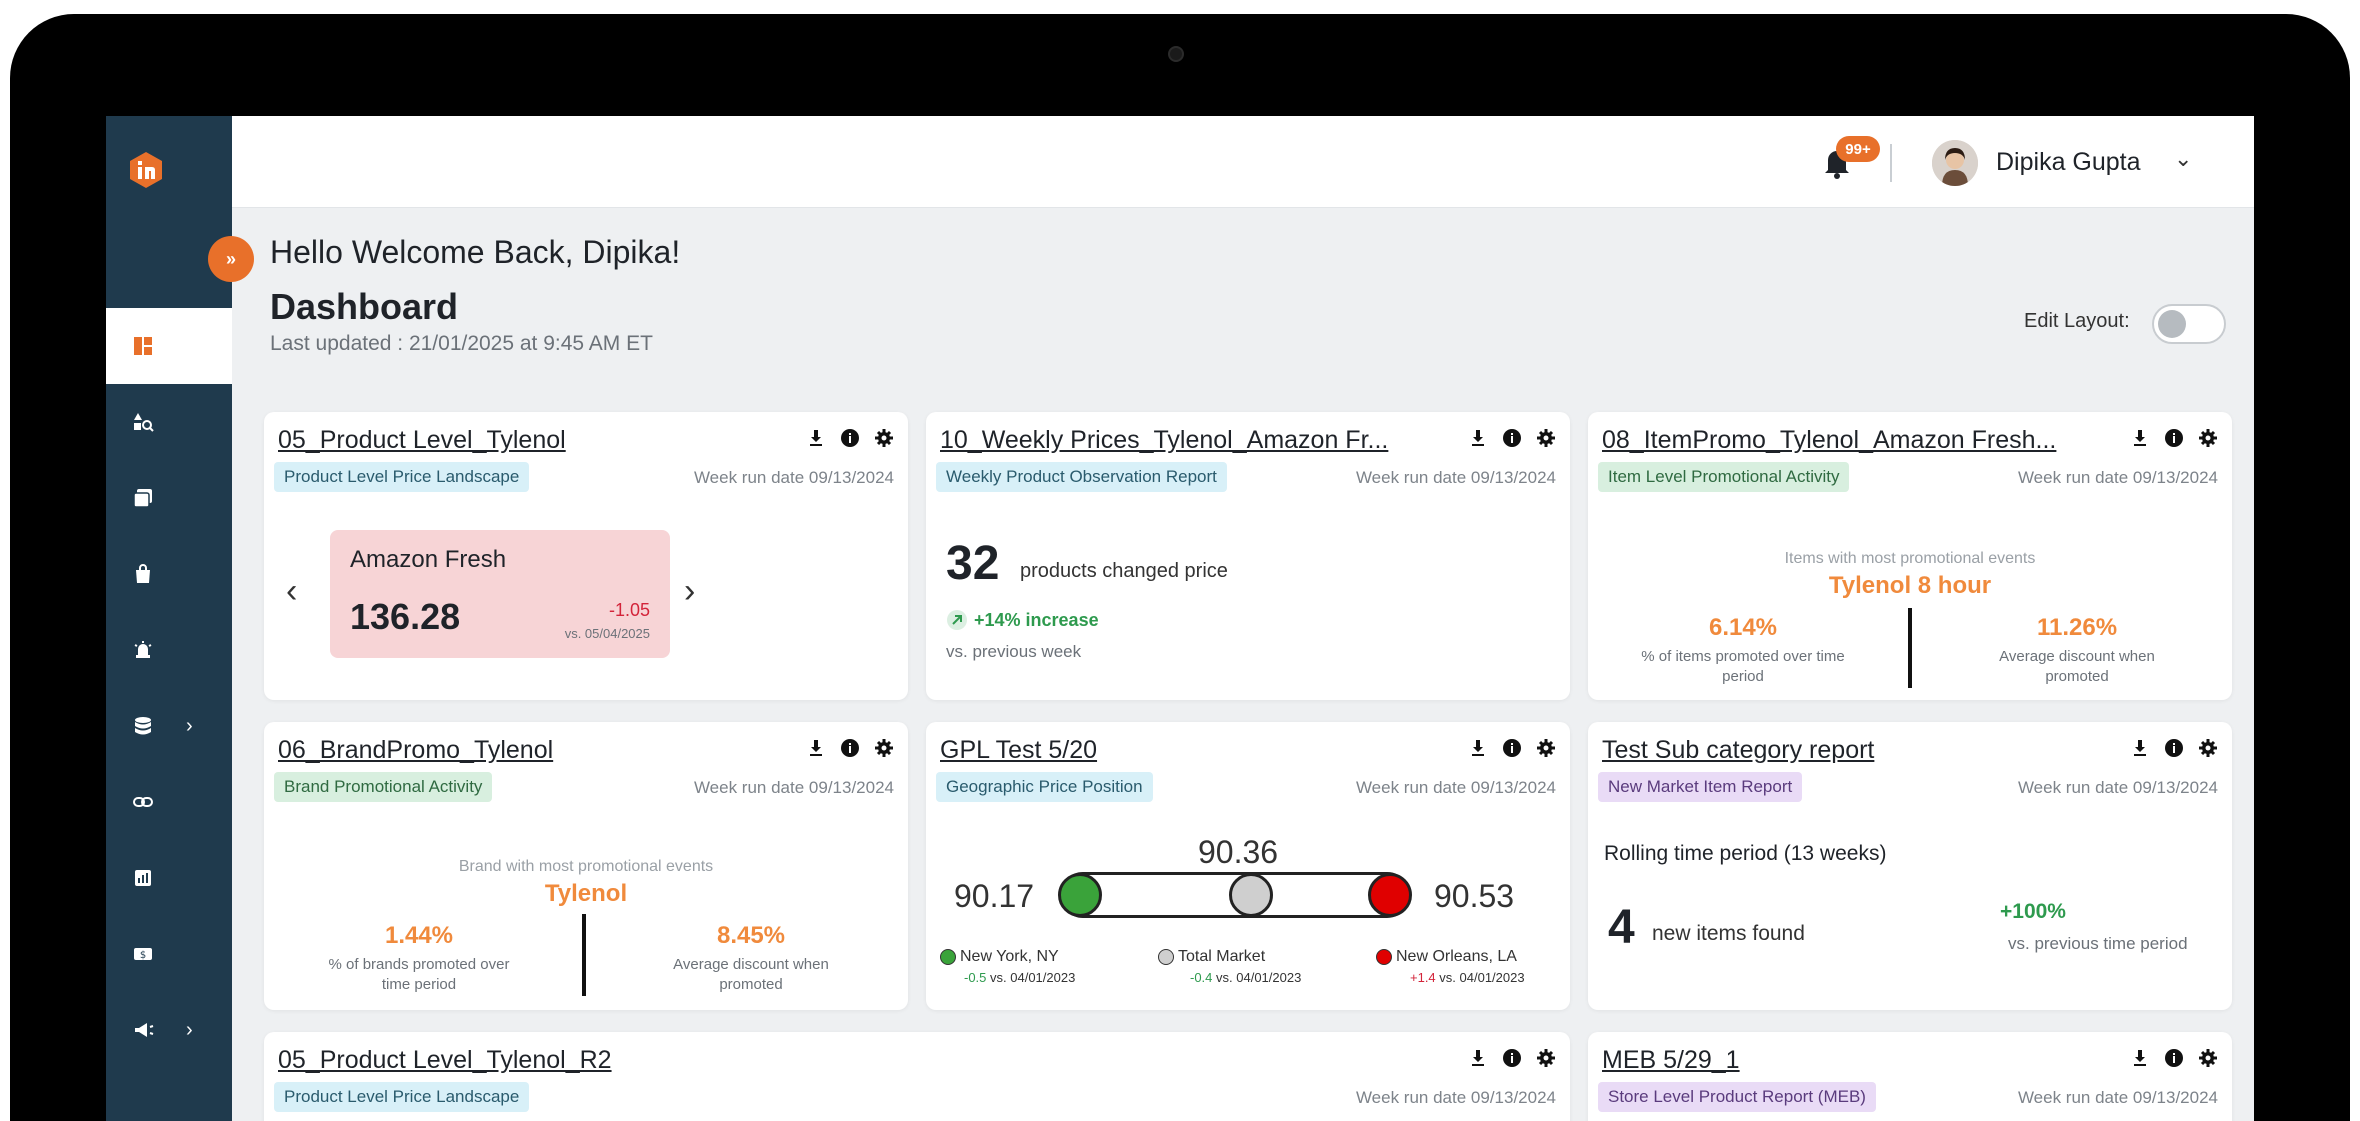 Image resolution: width=2360 pixels, height=1121 pixels. What do you see at coordinates (1018, 750) in the screenshot?
I see `card-title: GPL Test 5/20` at bounding box center [1018, 750].